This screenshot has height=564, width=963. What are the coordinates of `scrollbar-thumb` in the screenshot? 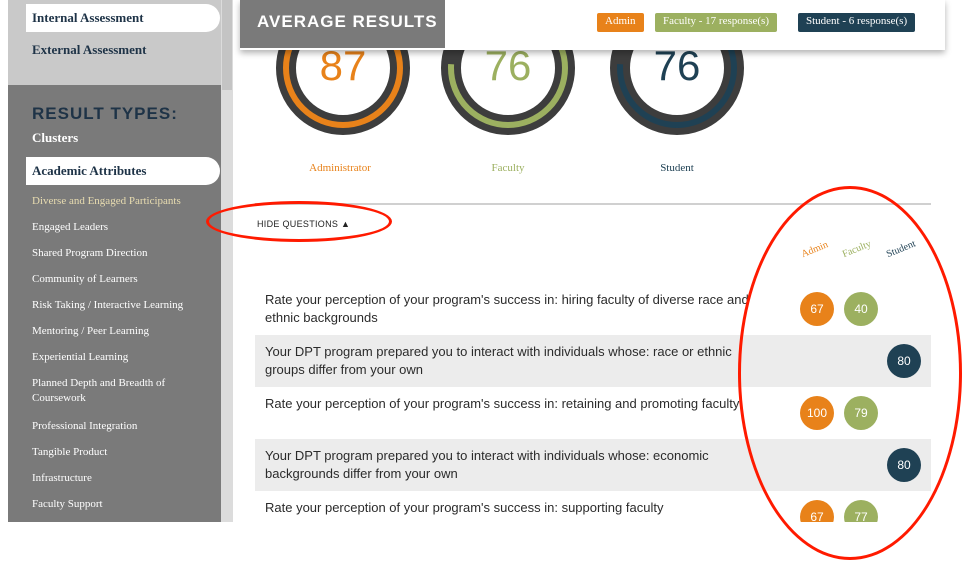 It's located at (227, 45).